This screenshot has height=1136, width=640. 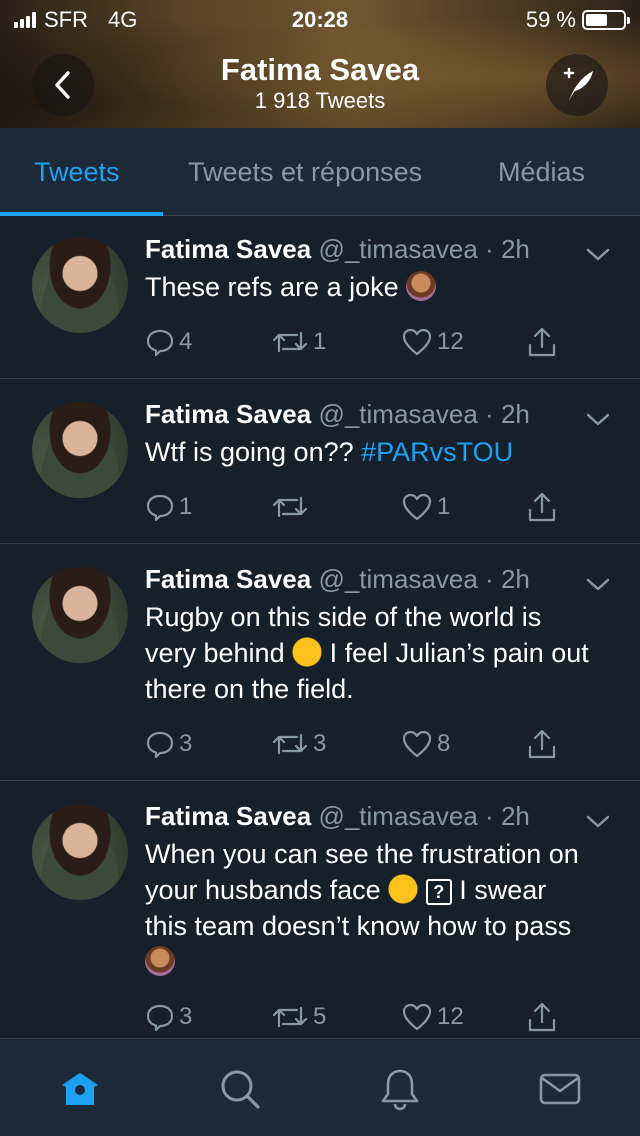 I want to click on tab-tweets-and-replies: Tweets et réponses, so click(x=305, y=172).